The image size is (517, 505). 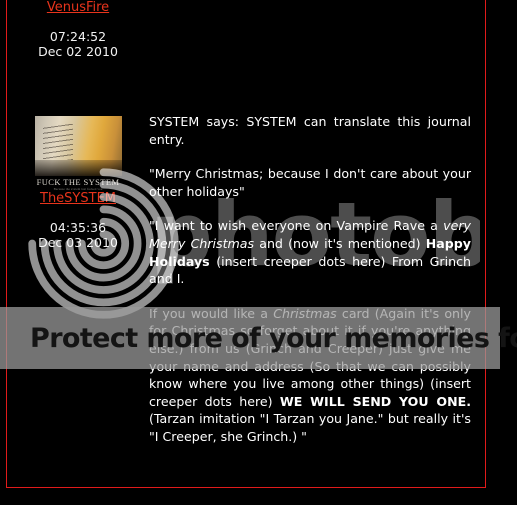 I want to click on text-run: and (now it's mentioned), so click(x=340, y=243).